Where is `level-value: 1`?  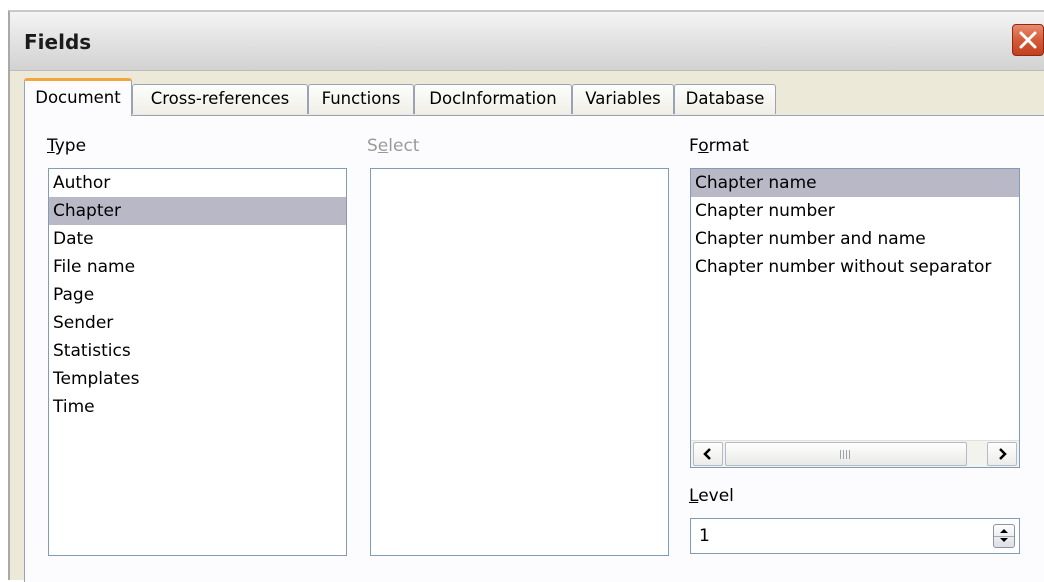 level-value: 1 is located at coordinates (704, 536).